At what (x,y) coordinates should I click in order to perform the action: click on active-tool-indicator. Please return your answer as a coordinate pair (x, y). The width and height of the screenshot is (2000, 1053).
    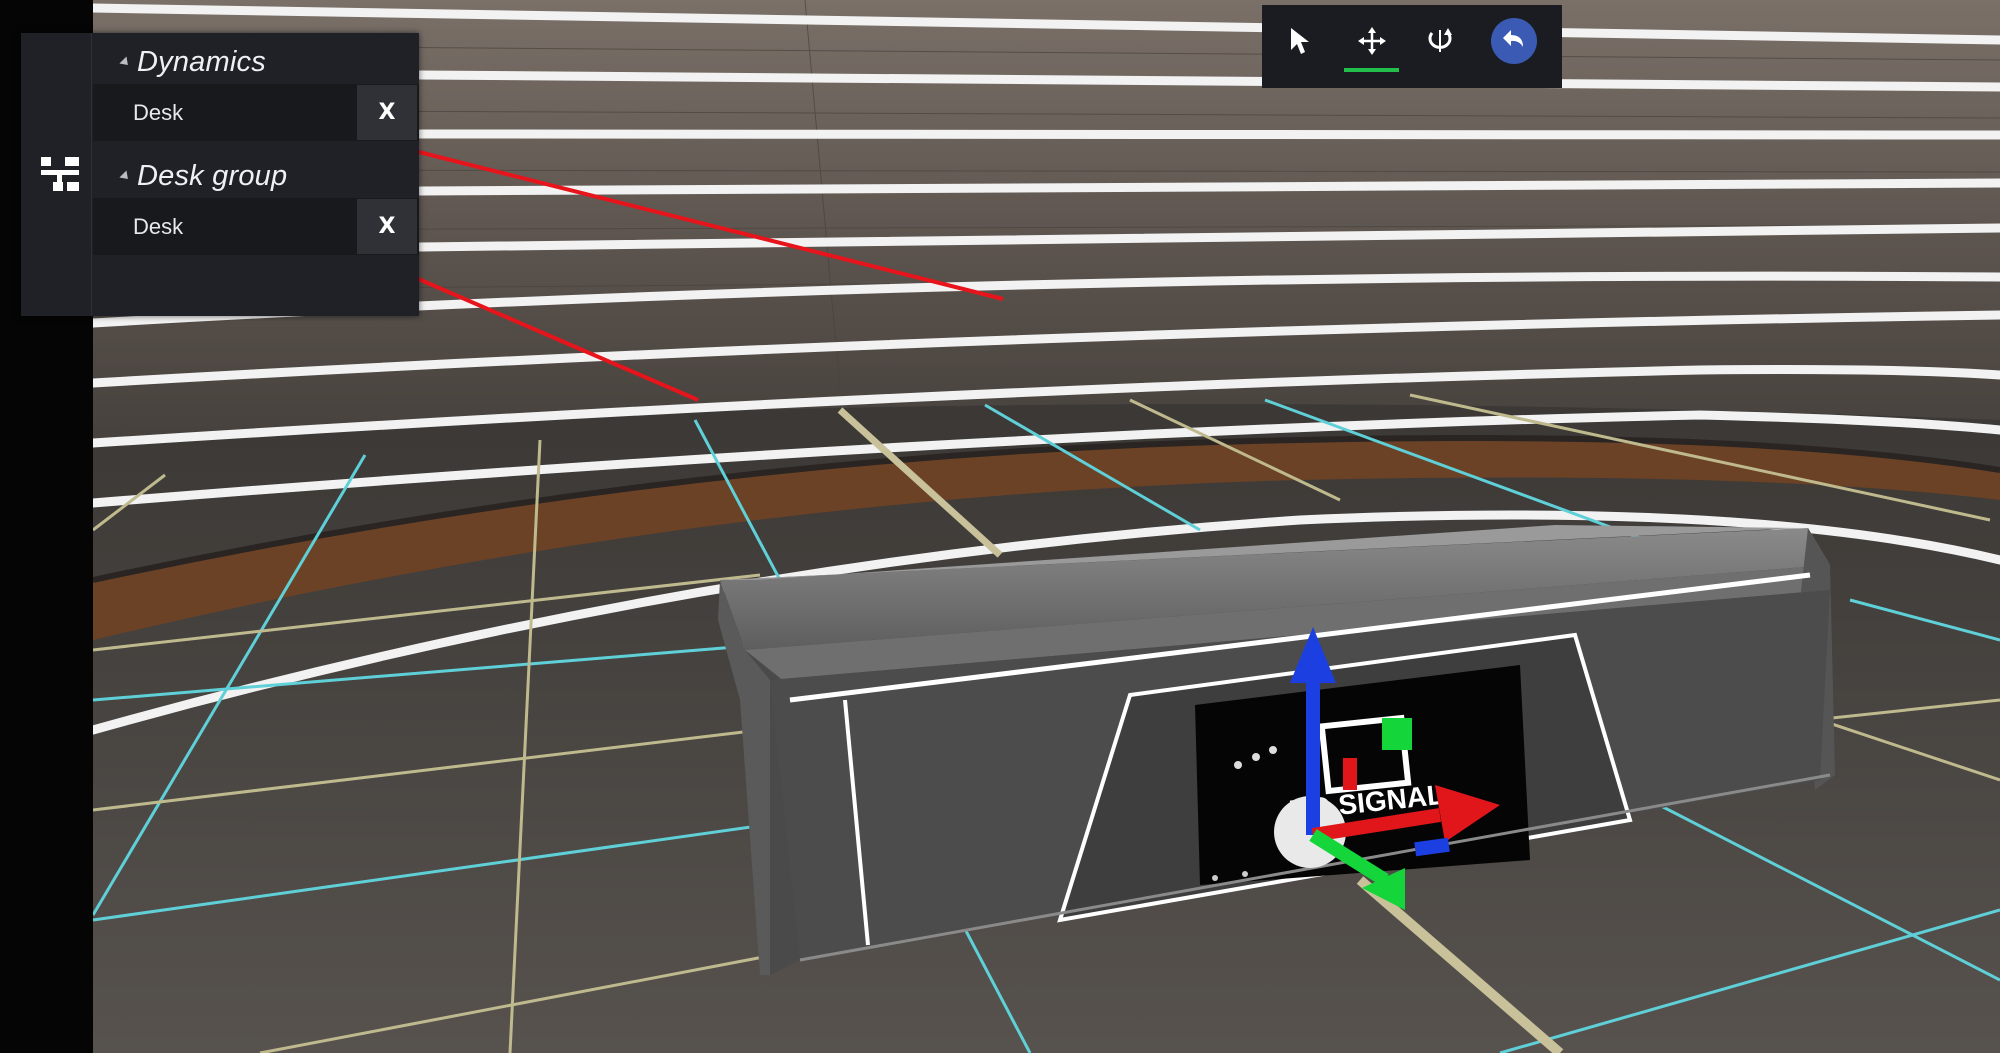
    Looking at the image, I should click on (1371, 70).